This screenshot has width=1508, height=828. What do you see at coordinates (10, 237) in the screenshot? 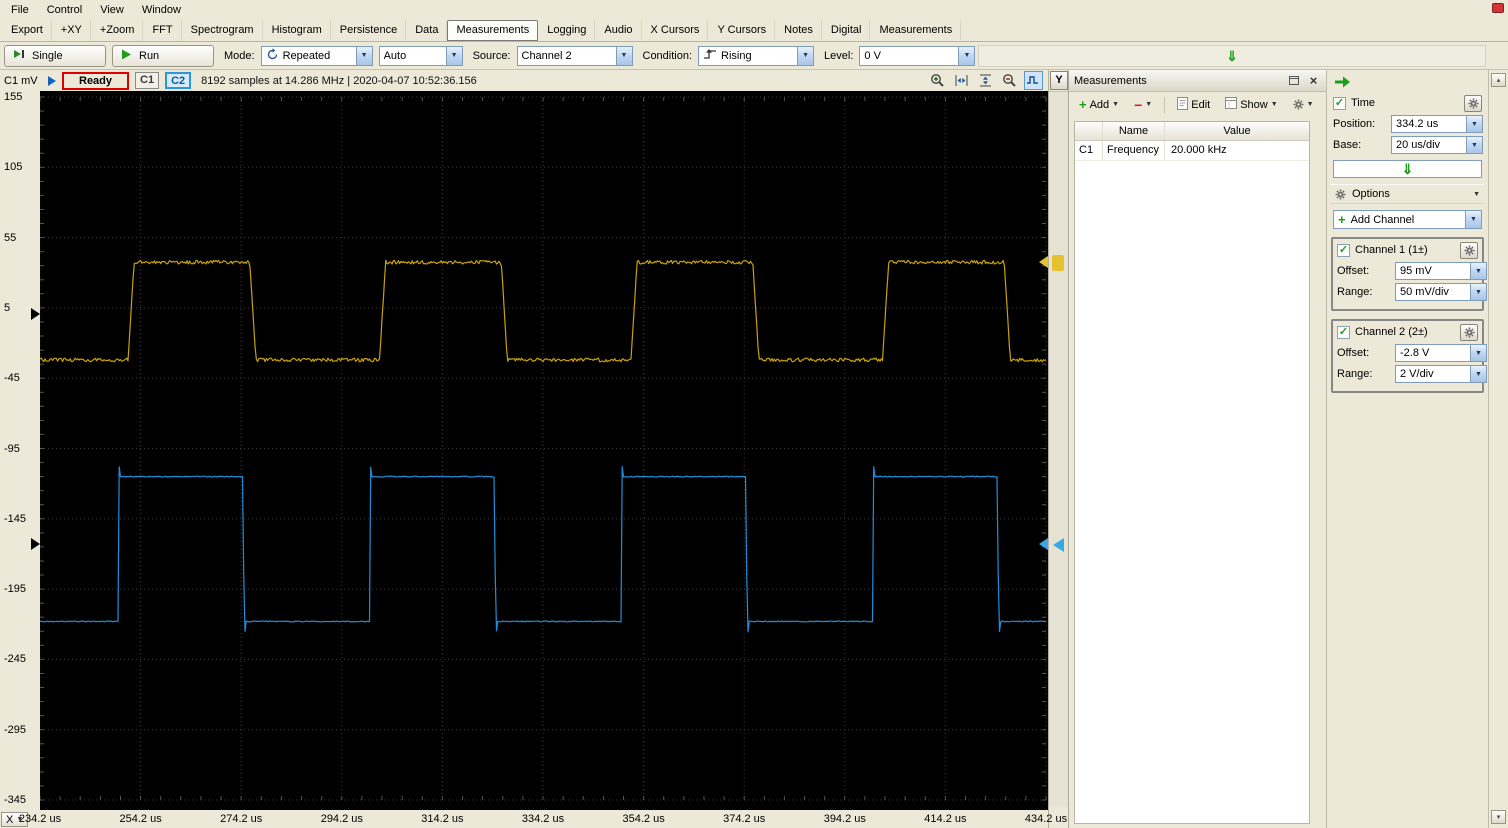
I see `y-tick-label: 55` at bounding box center [10, 237].